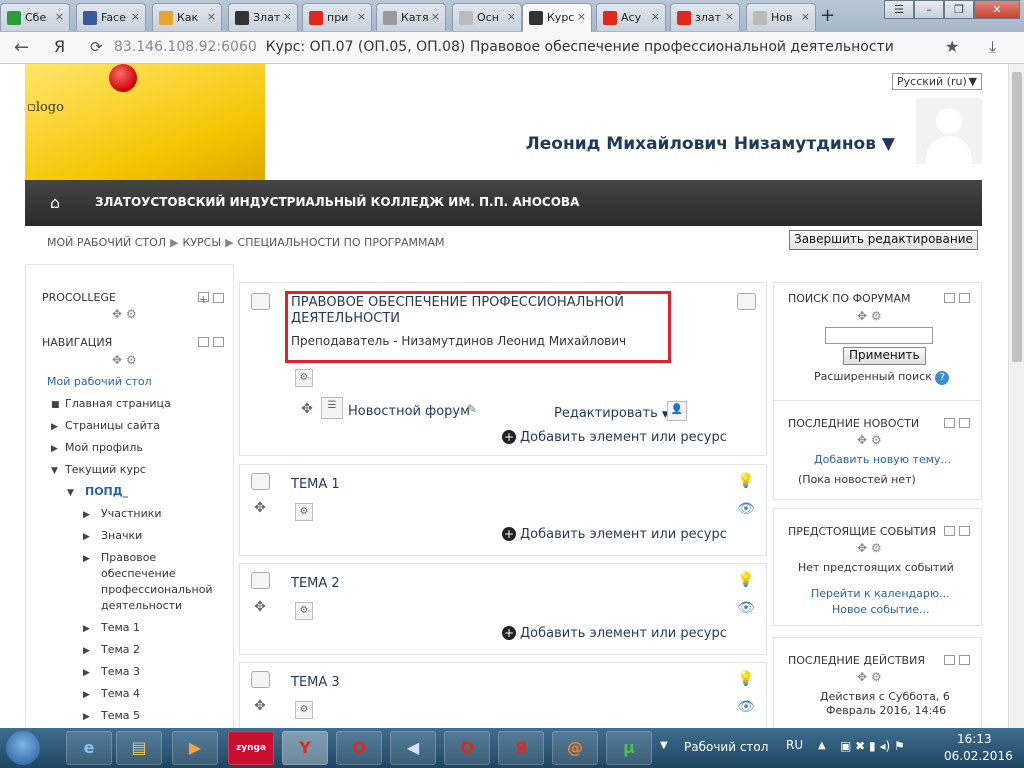 Image resolution: width=1024 pixels, height=768 pixels. I want to click on nav-item: ▼ ПОПД_, so click(97, 491).